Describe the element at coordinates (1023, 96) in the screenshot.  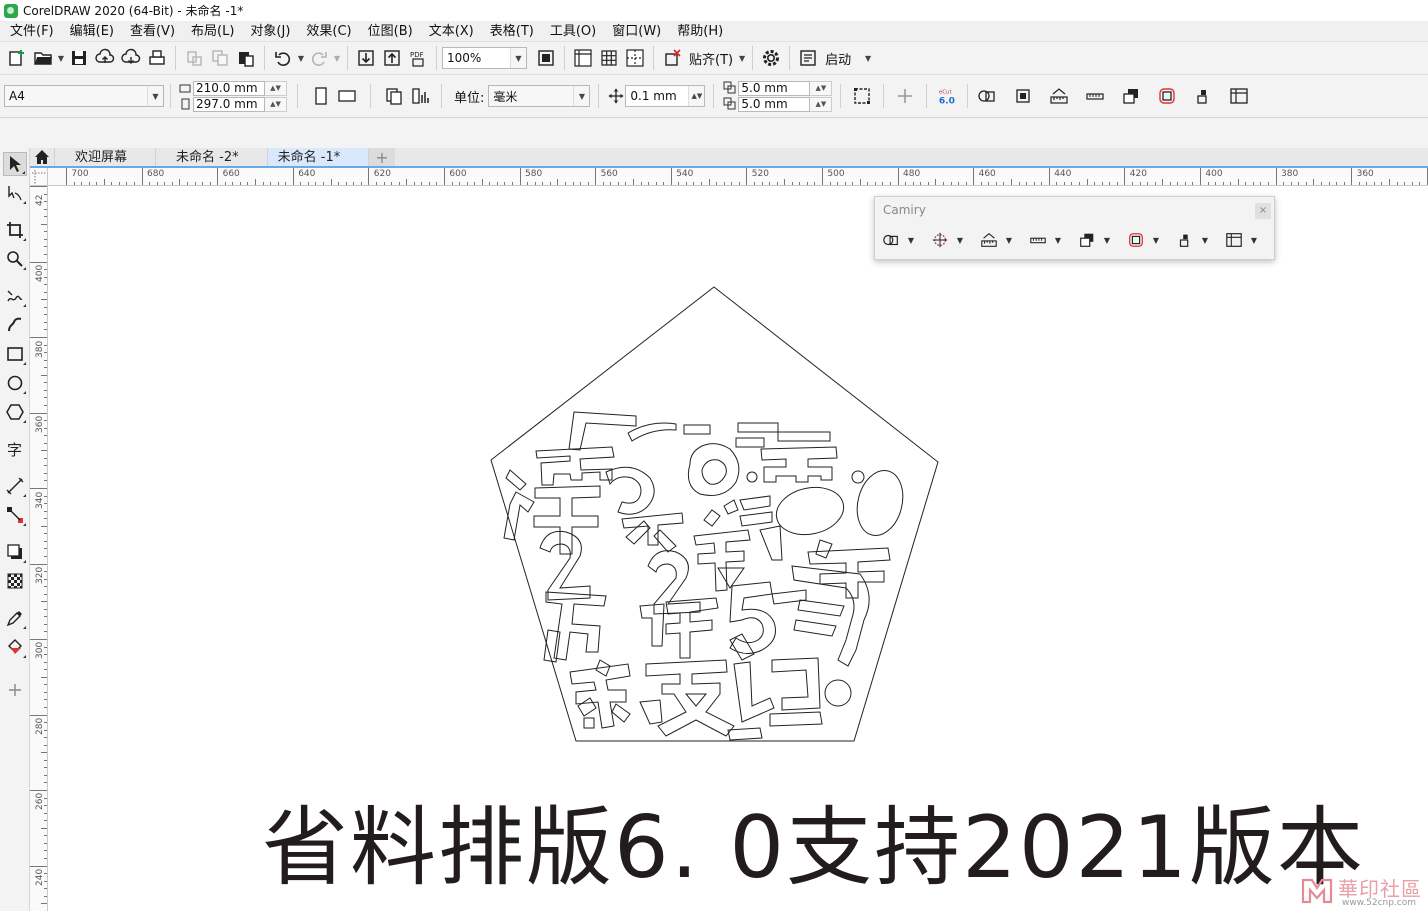
I see `print-tile-icon` at that location.